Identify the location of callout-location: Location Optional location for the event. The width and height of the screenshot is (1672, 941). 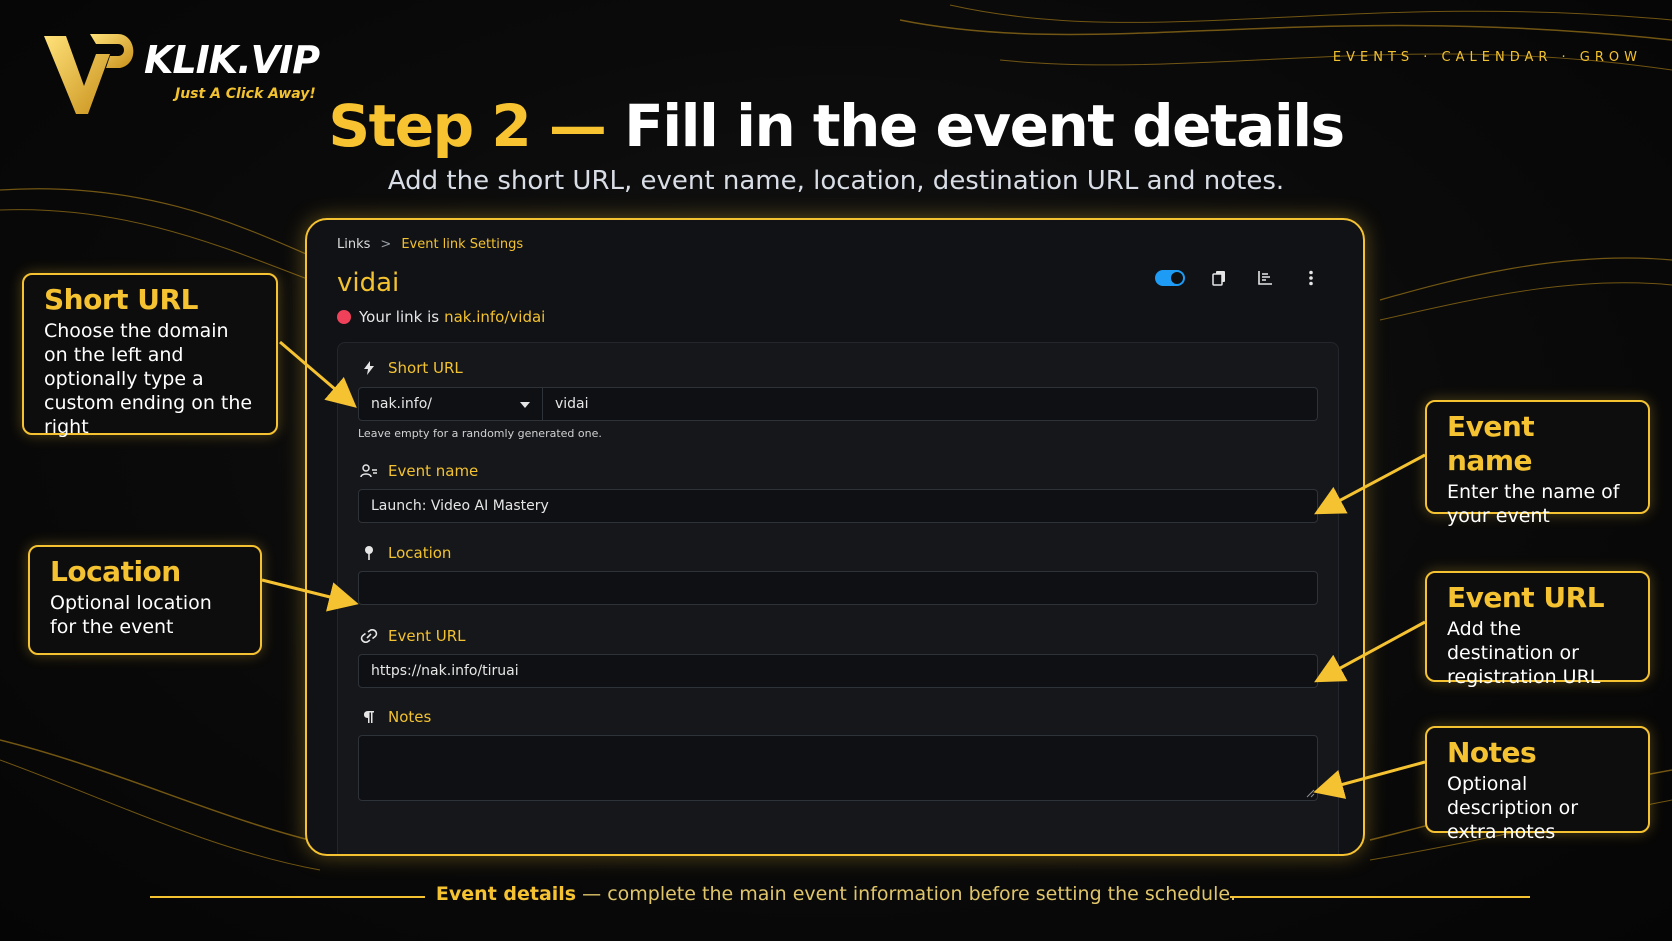
(145, 600).